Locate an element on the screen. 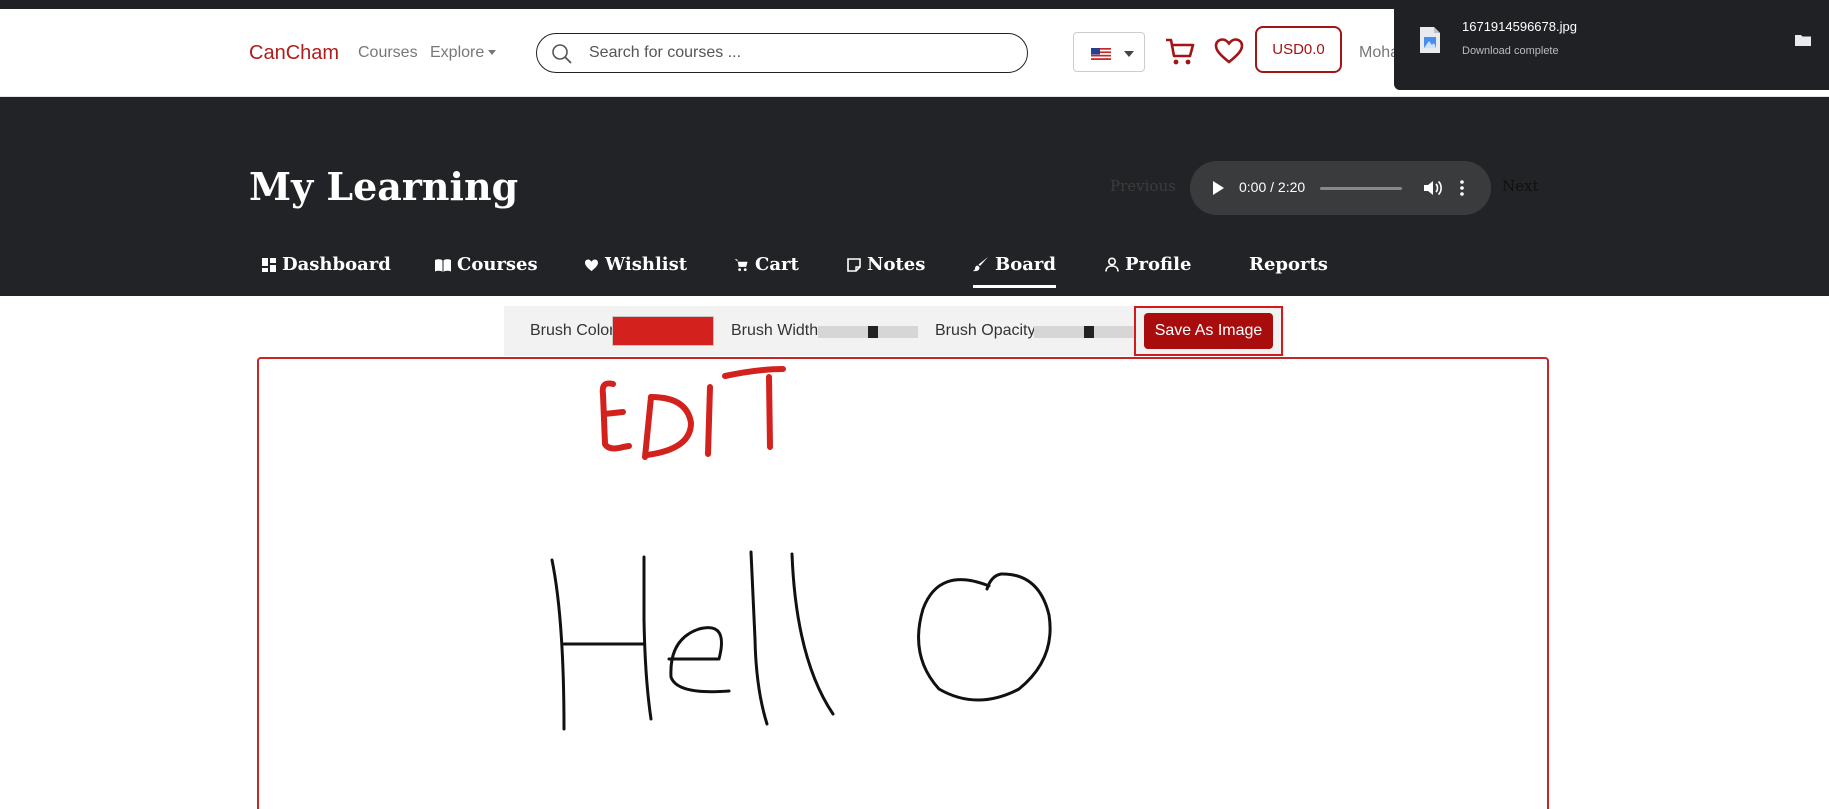  user-icon is located at coordinates (1112, 264).